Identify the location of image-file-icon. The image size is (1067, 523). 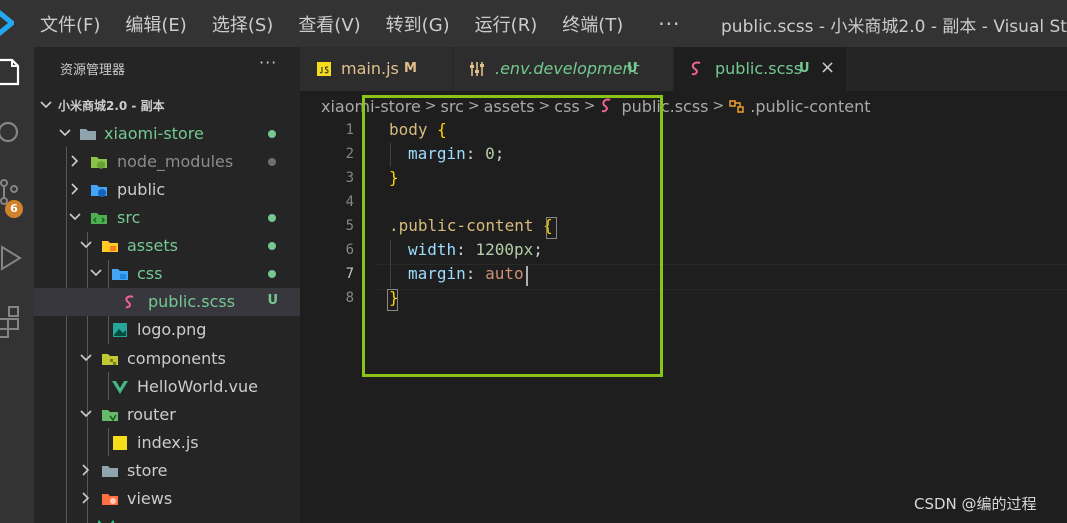
(120, 330).